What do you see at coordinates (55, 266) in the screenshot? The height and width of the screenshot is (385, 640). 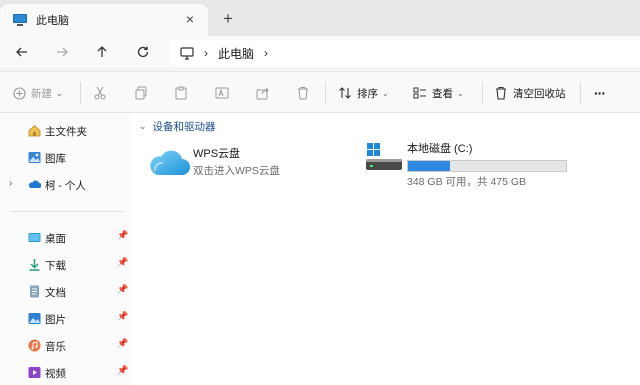 I see `sidebar-label: 下载` at bounding box center [55, 266].